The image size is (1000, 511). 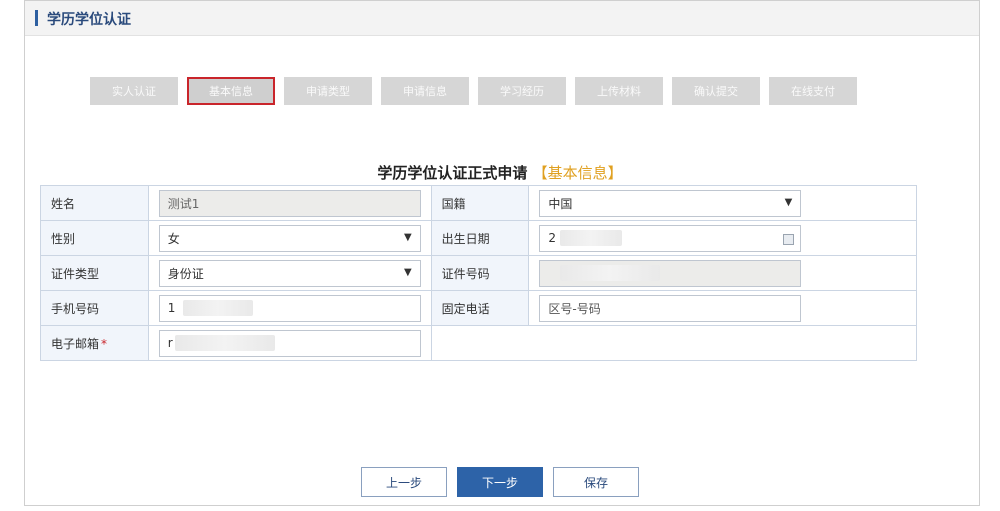 I want to click on table-row: 电子邮箱 * r, so click(x=479, y=343).